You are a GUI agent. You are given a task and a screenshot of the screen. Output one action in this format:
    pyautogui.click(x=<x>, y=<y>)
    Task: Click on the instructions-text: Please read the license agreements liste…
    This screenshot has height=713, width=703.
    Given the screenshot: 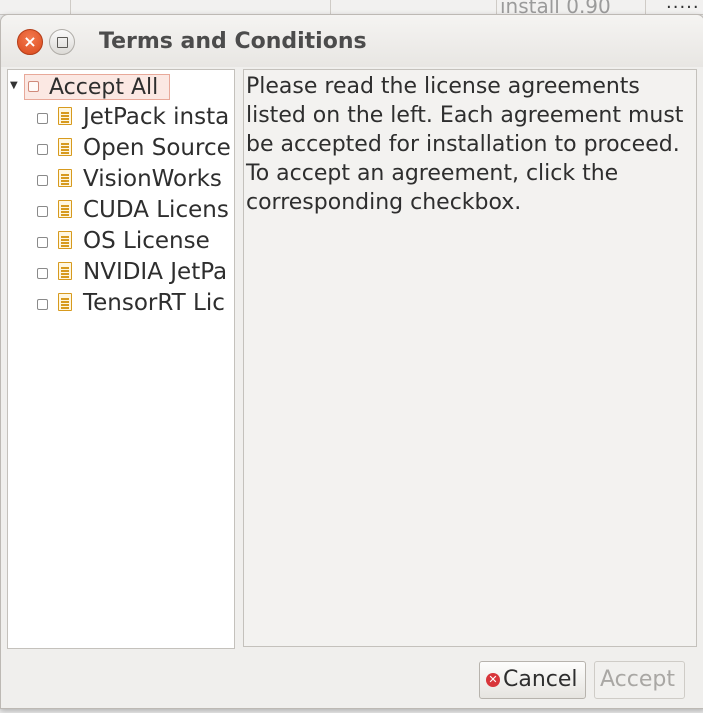 What is the action you would take?
    pyautogui.click(x=465, y=144)
    